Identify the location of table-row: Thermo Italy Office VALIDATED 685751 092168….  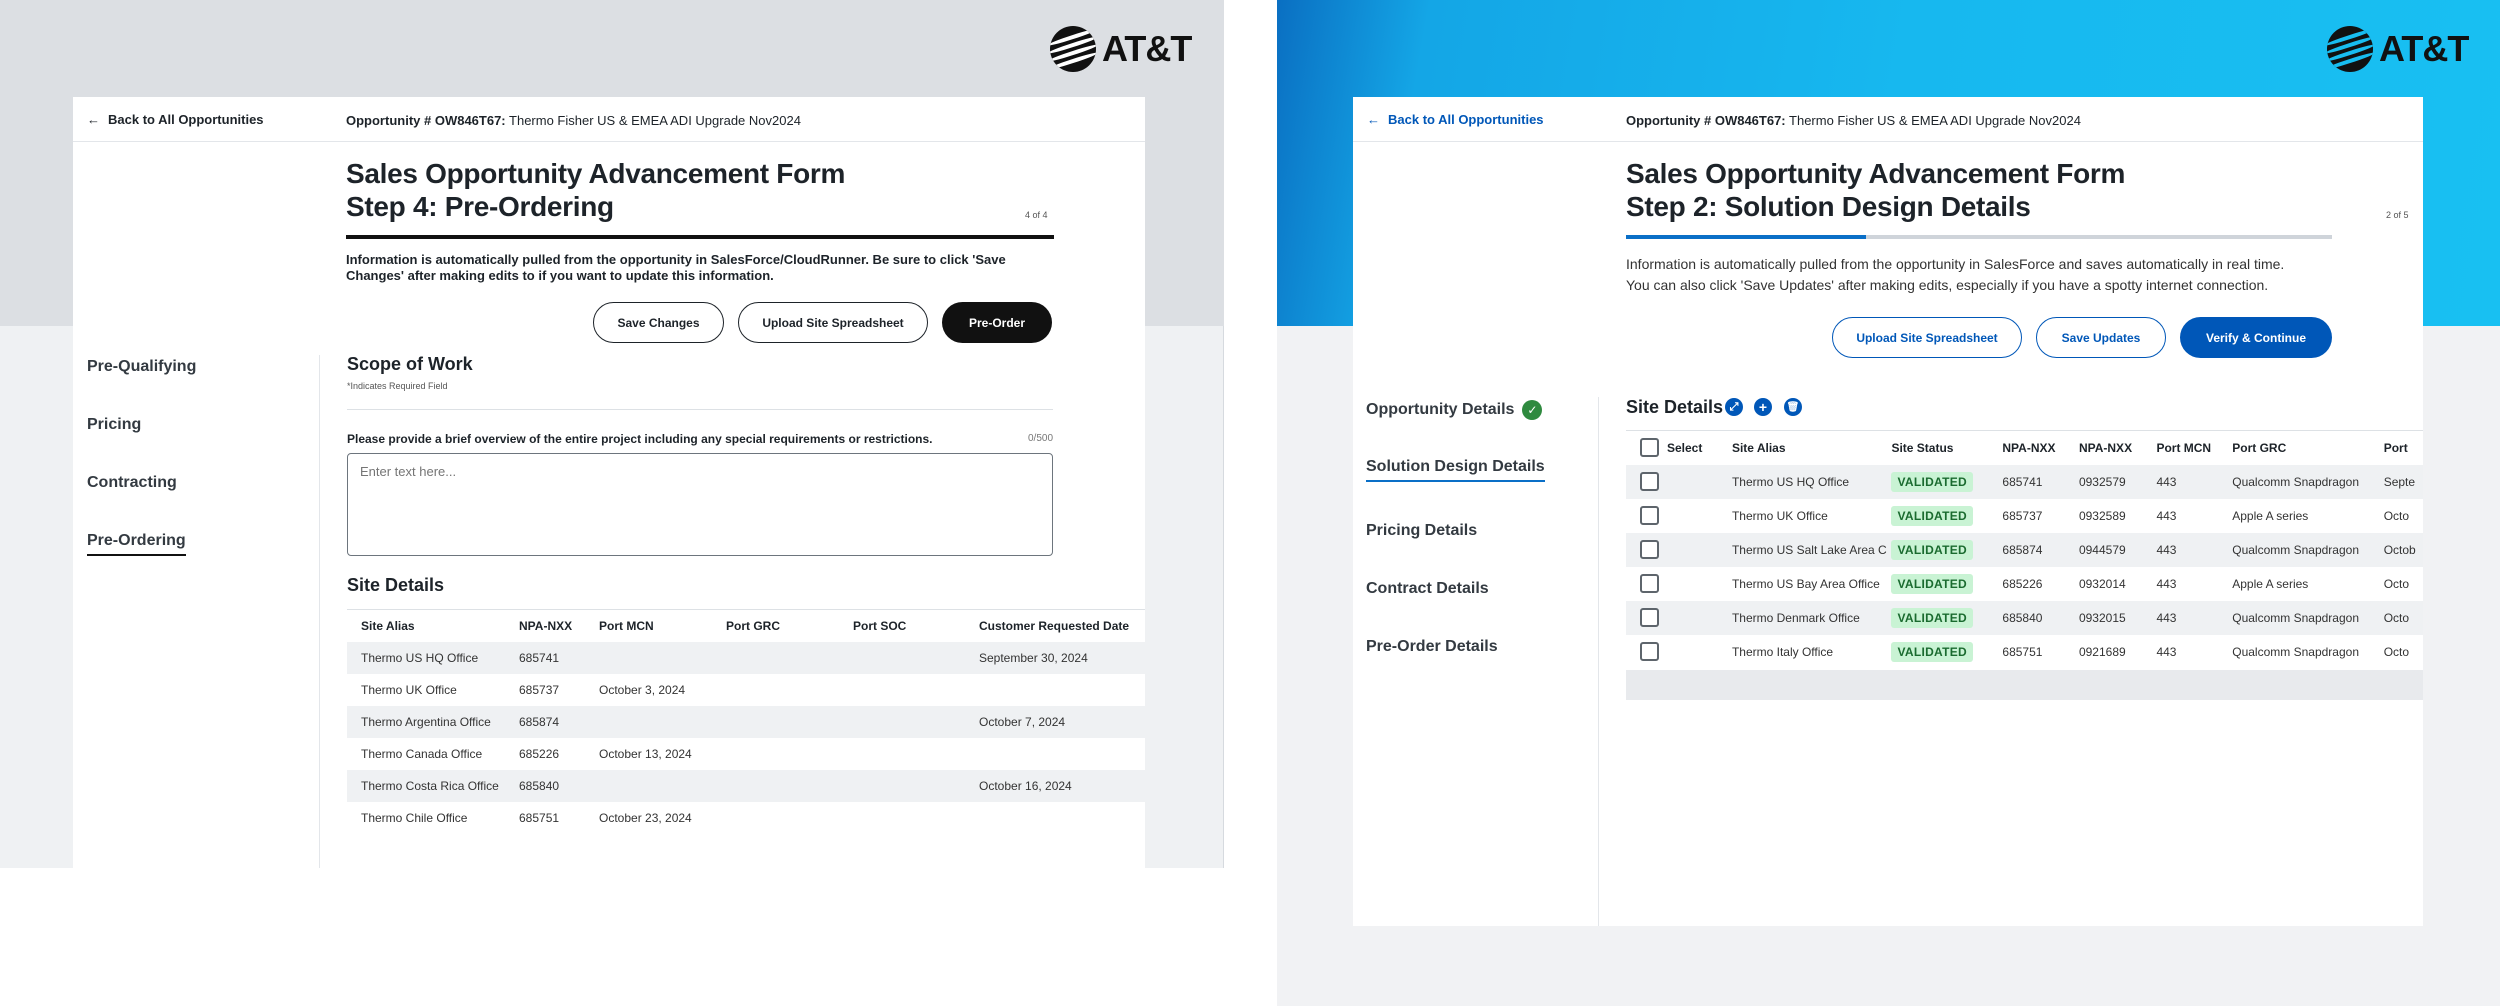
(2024, 652).